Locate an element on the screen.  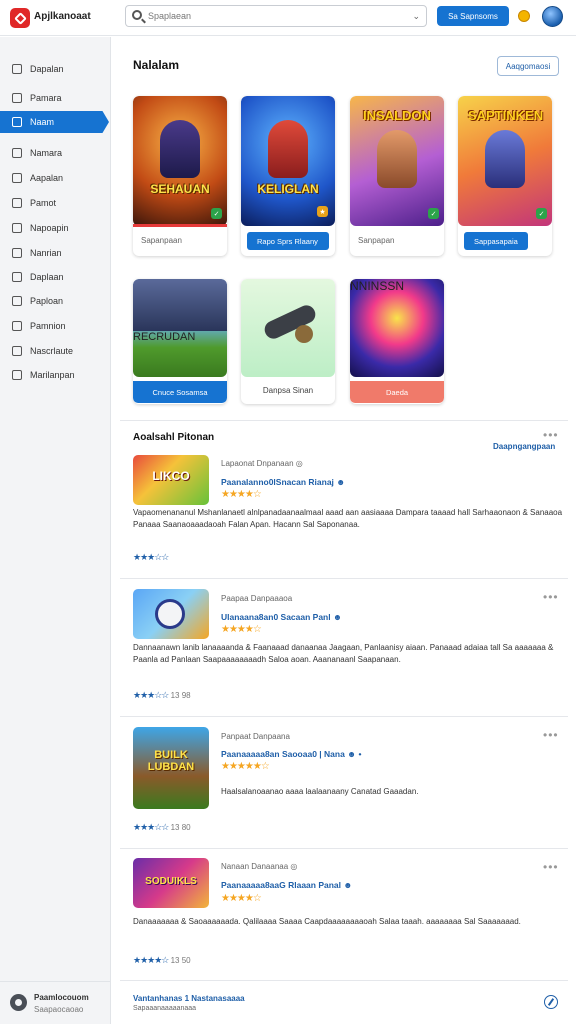
sidebar-item-4: Aapalan is located at coordinates (55, 178).